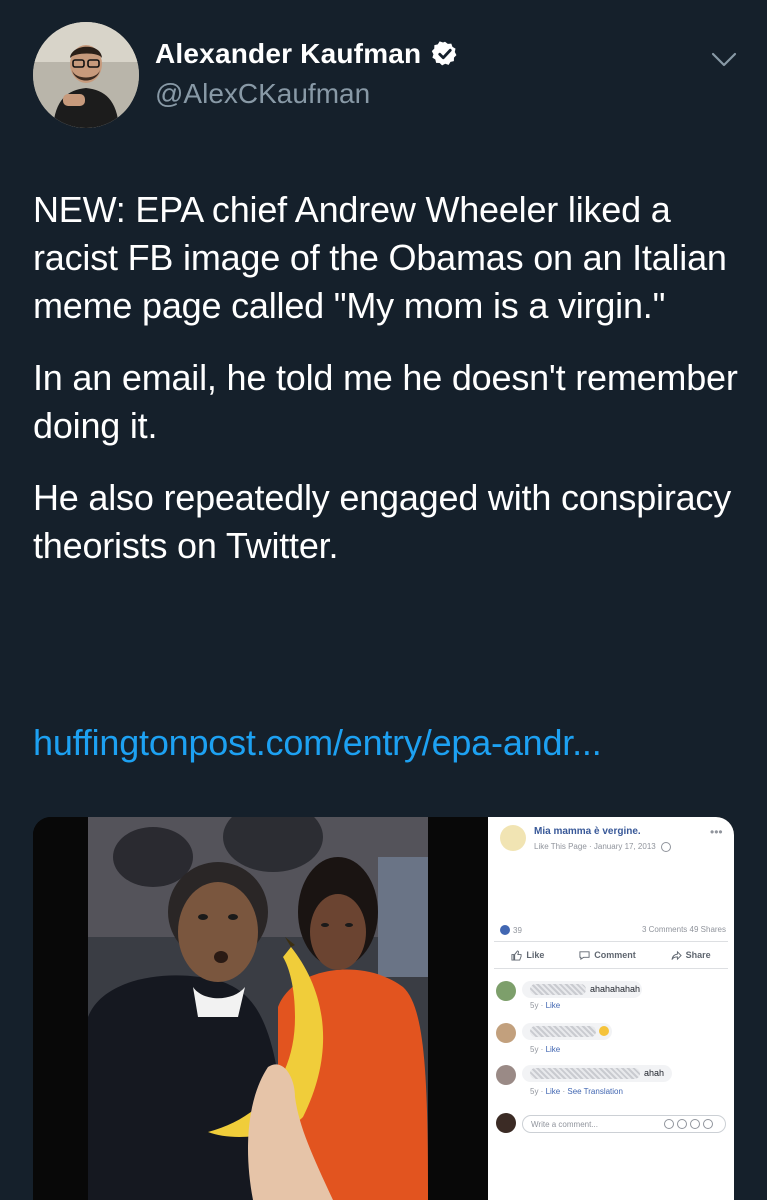  I want to click on fb-page-sub: Like This Page · January 17, 2013, so click(602, 847).